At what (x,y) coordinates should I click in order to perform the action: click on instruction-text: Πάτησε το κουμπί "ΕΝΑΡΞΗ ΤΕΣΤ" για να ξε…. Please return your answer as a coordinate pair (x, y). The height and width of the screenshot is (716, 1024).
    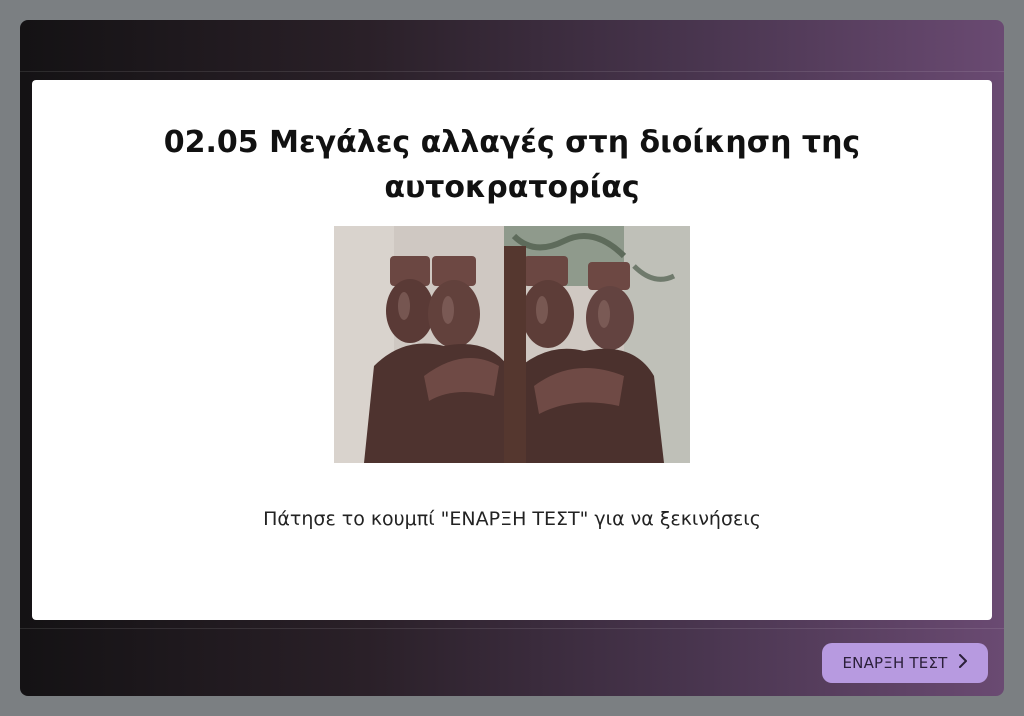
    Looking at the image, I should click on (512, 519).